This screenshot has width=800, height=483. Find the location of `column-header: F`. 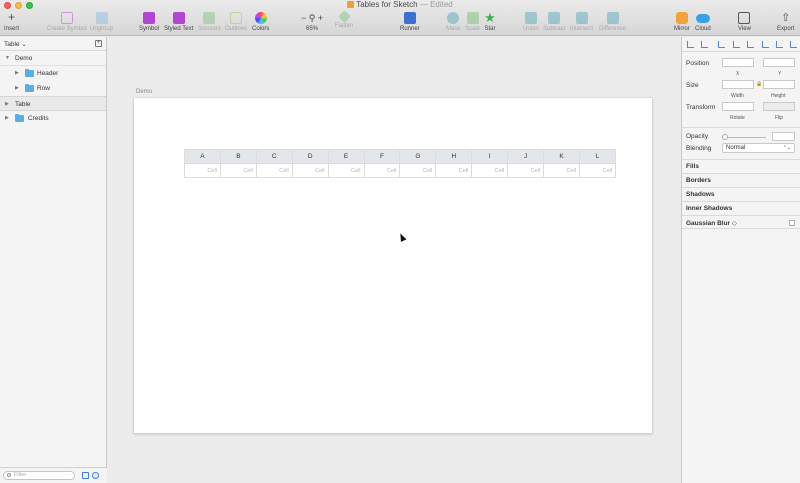

column-header: F is located at coordinates (382, 156).